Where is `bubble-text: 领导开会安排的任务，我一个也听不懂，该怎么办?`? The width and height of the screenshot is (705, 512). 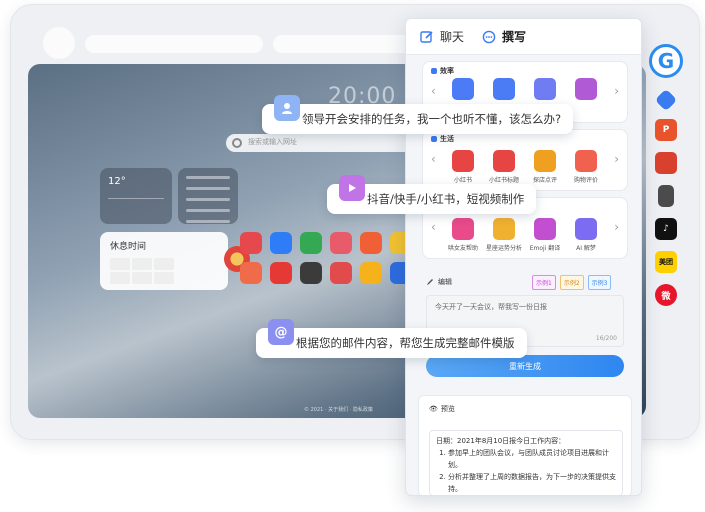
bubble-text: 领导开会安排的任务，我一个也听不懂，该怎么办? is located at coordinates (432, 119).